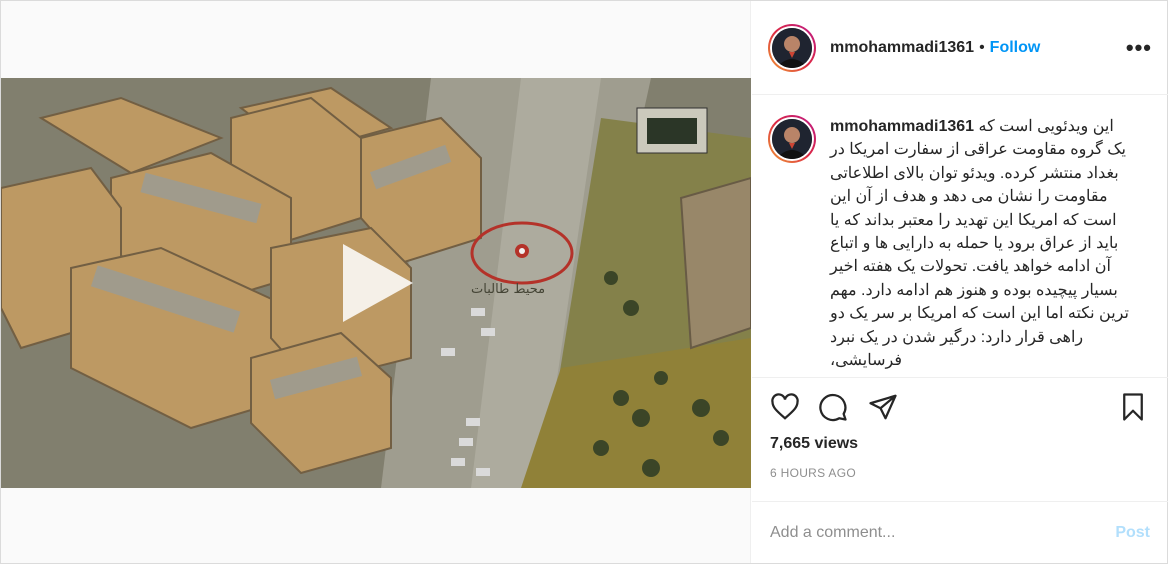 The image size is (1168, 564). Describe the element at coordinates (960, 402) in the screenshot. I see `action-bar` at that location.